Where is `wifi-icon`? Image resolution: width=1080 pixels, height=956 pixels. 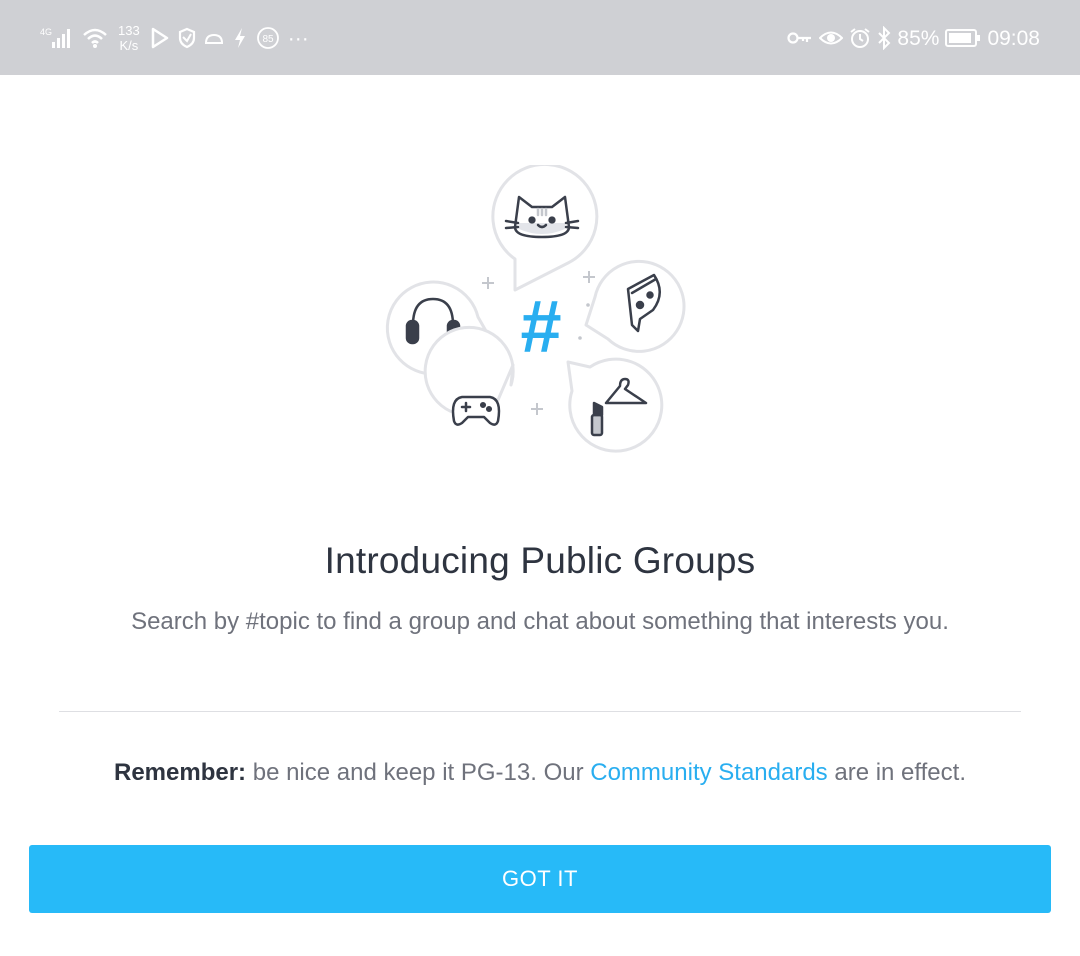 wifi-icon is located at coordinates (95, 38).